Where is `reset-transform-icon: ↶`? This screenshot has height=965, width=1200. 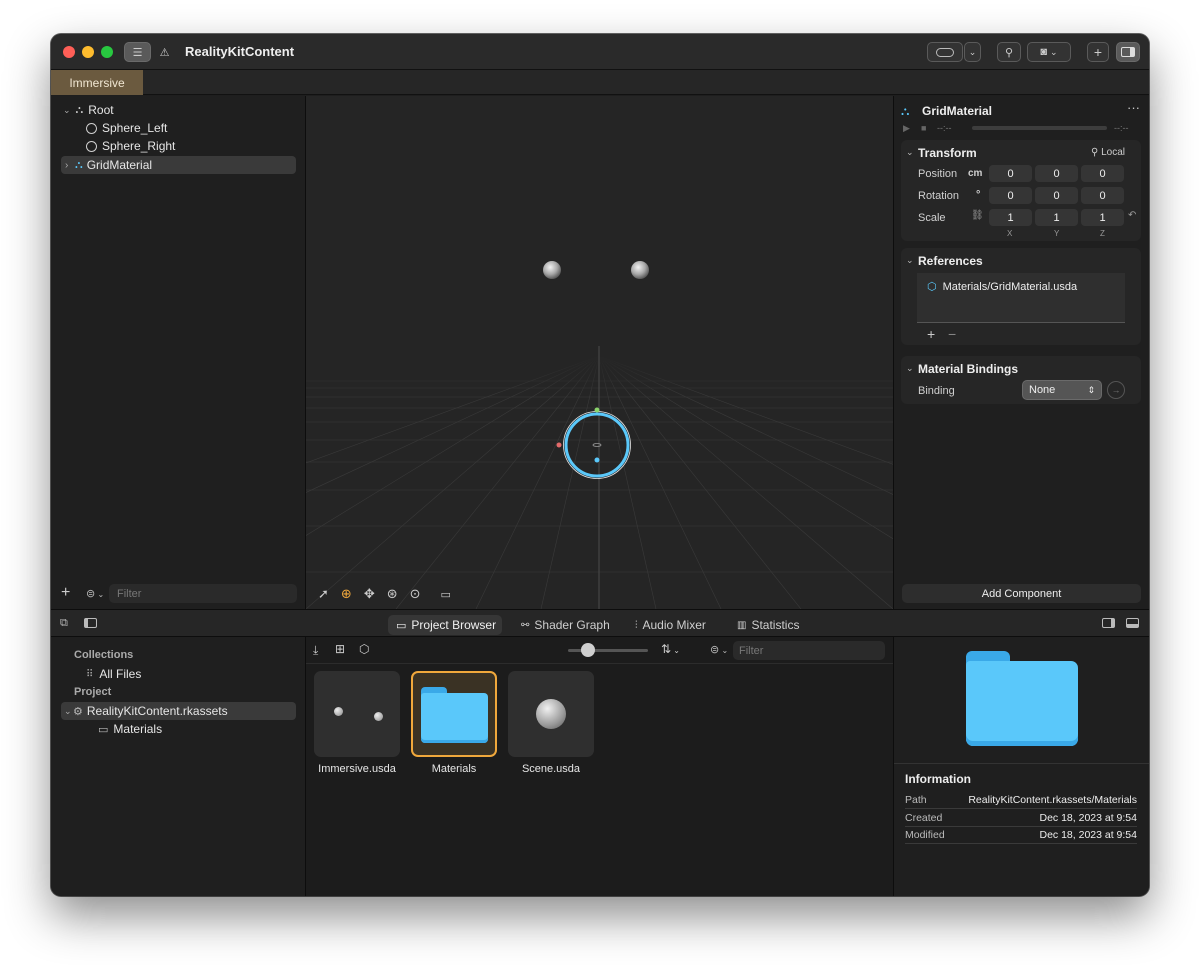
reset-transform-icon: ↶ is located at coordinates (1132, 215).